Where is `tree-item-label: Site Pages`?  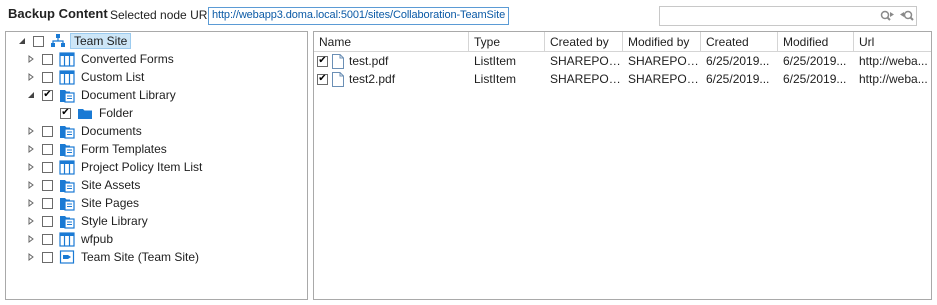 tree-item-label: Site Pages is located at coordinates (110, 203).